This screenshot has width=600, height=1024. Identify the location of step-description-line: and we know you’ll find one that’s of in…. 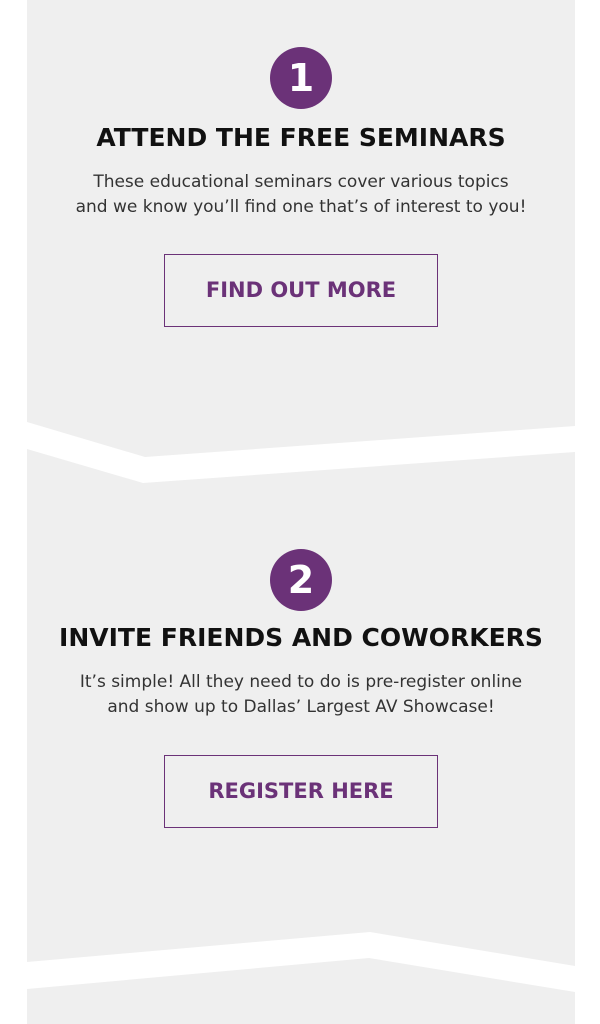
(301, 207).